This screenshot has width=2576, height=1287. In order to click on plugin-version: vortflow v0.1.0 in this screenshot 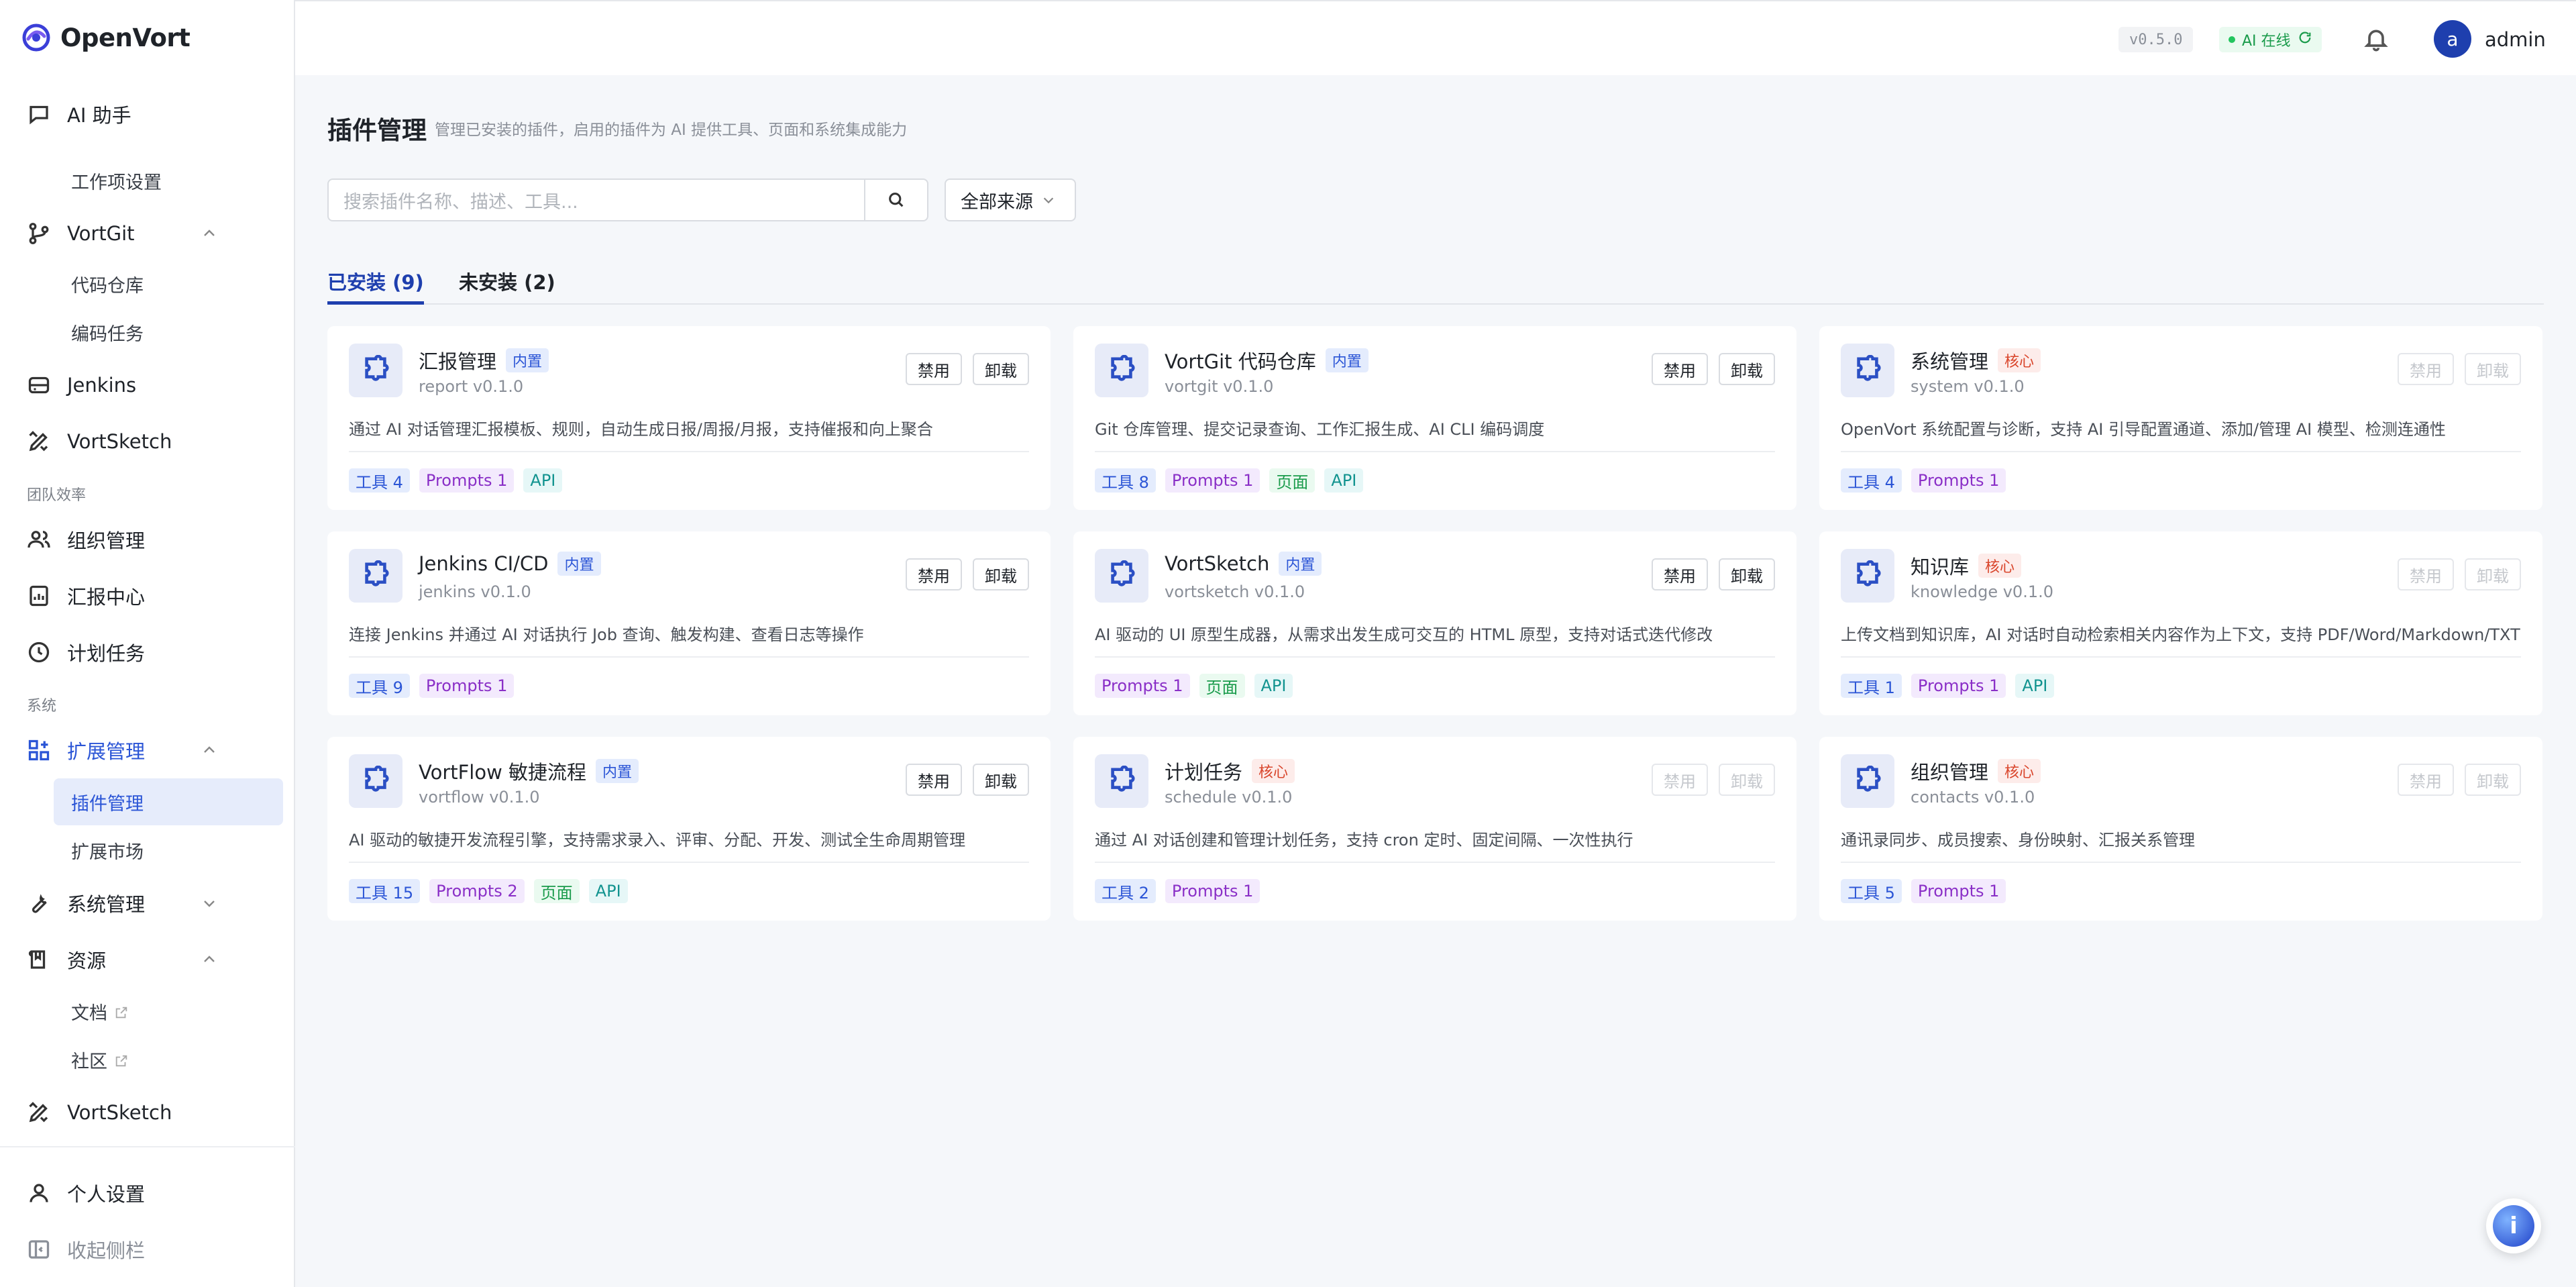, I will do `click(479, 797)`.